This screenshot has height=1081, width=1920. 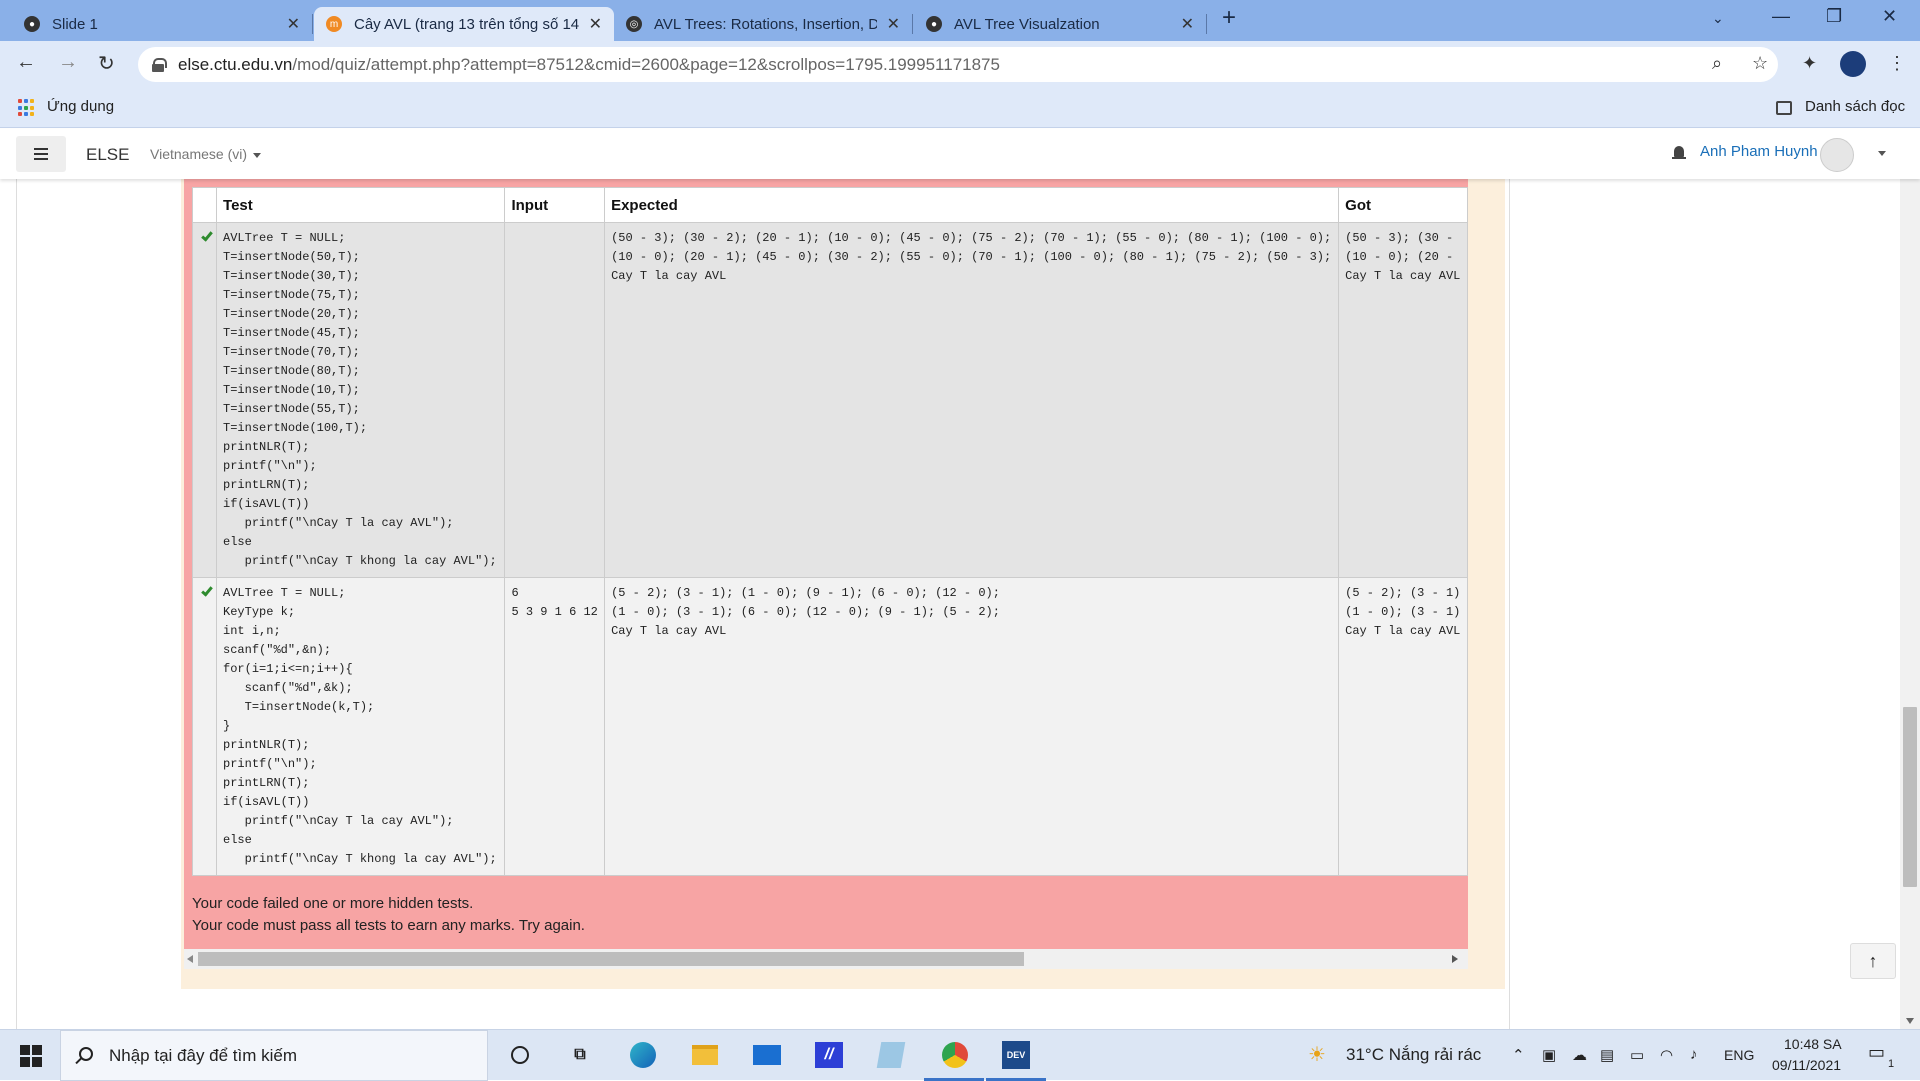 I want to click on input-language: ENG, so click(x=1739, y=1055).